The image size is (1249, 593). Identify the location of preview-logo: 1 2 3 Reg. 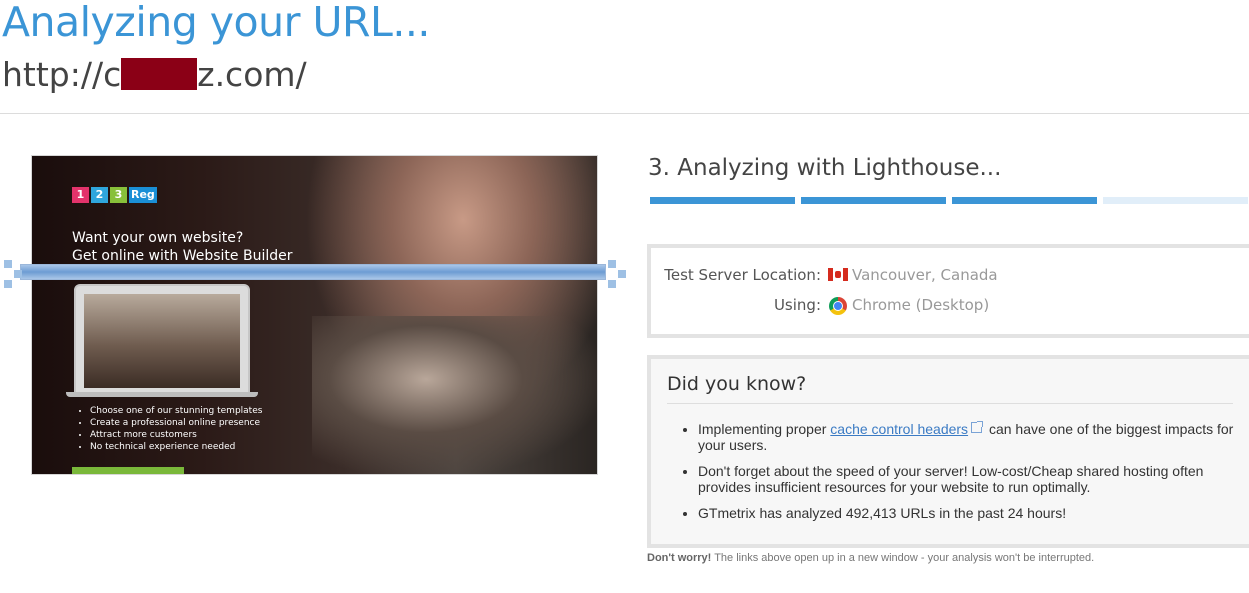
(114, 195).